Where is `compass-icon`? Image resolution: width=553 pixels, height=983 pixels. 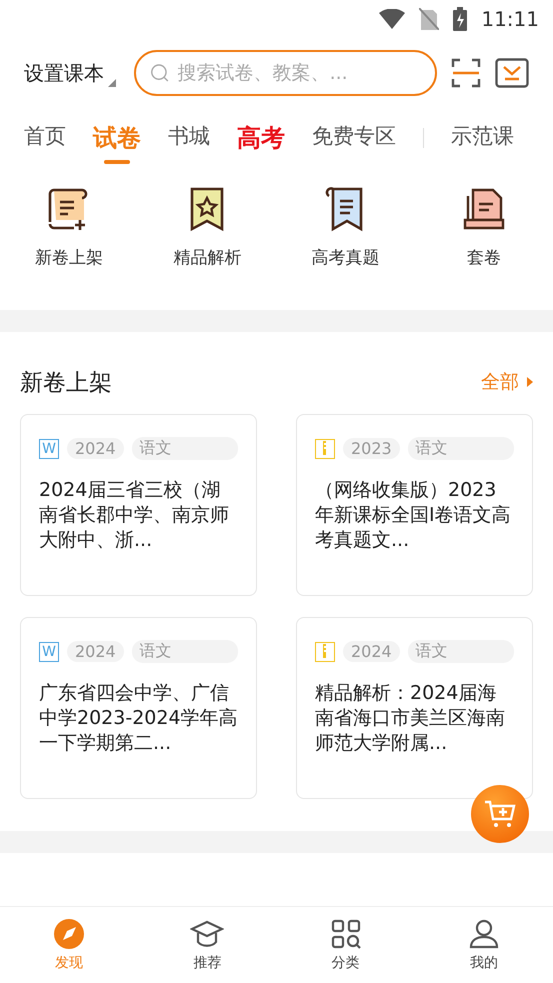
compass-icon is located at coordinates (69, 934).